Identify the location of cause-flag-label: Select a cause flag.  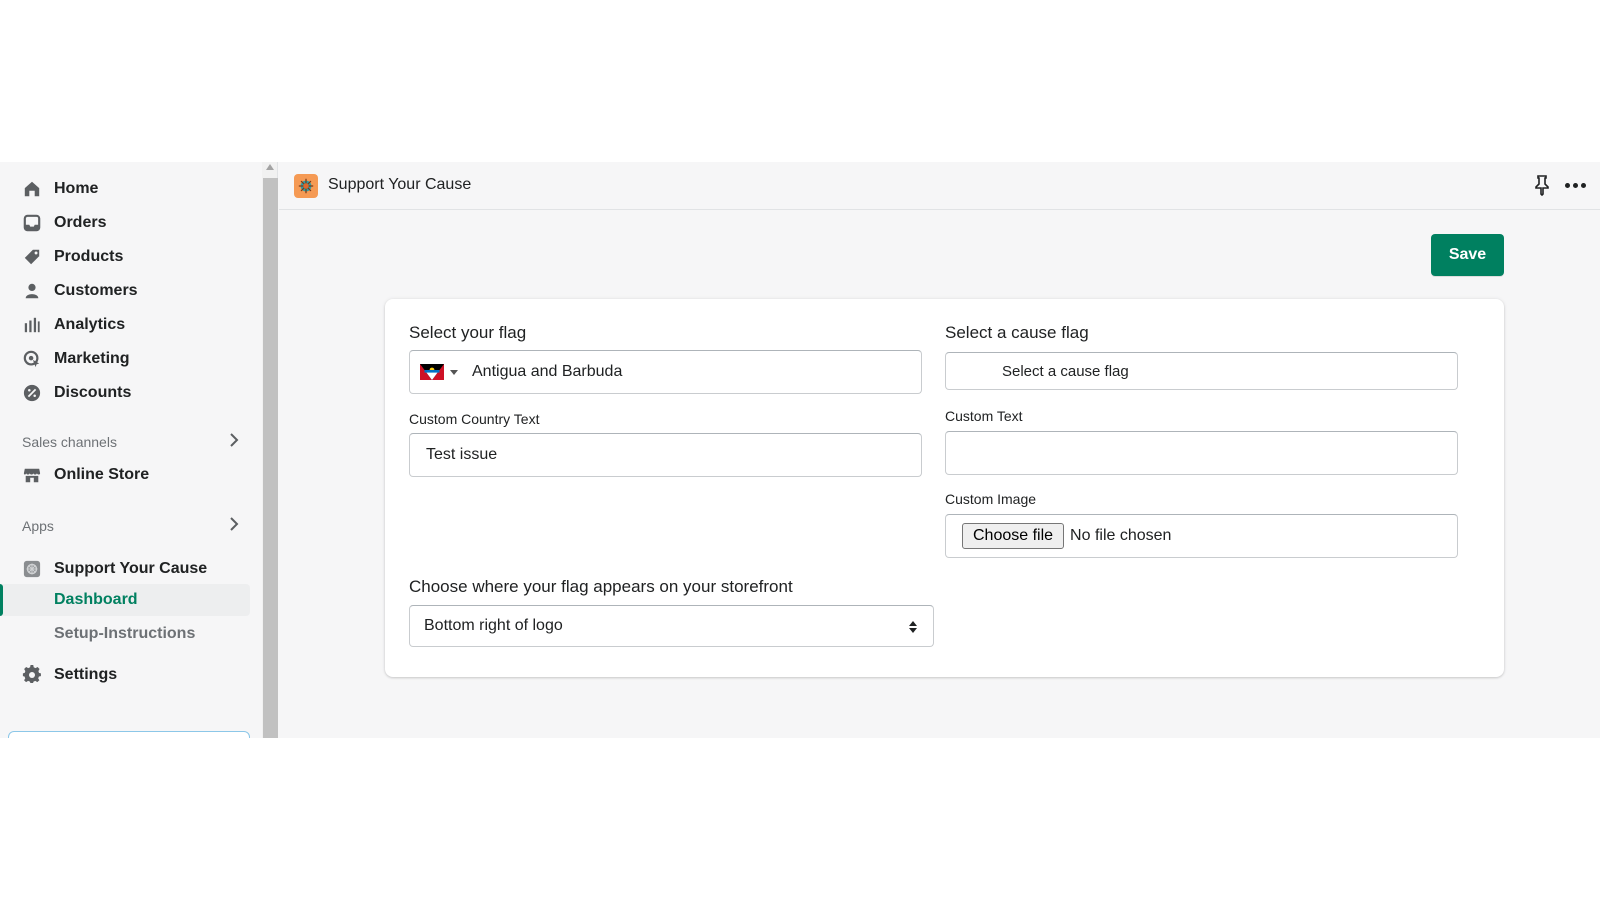
(1017, 332).